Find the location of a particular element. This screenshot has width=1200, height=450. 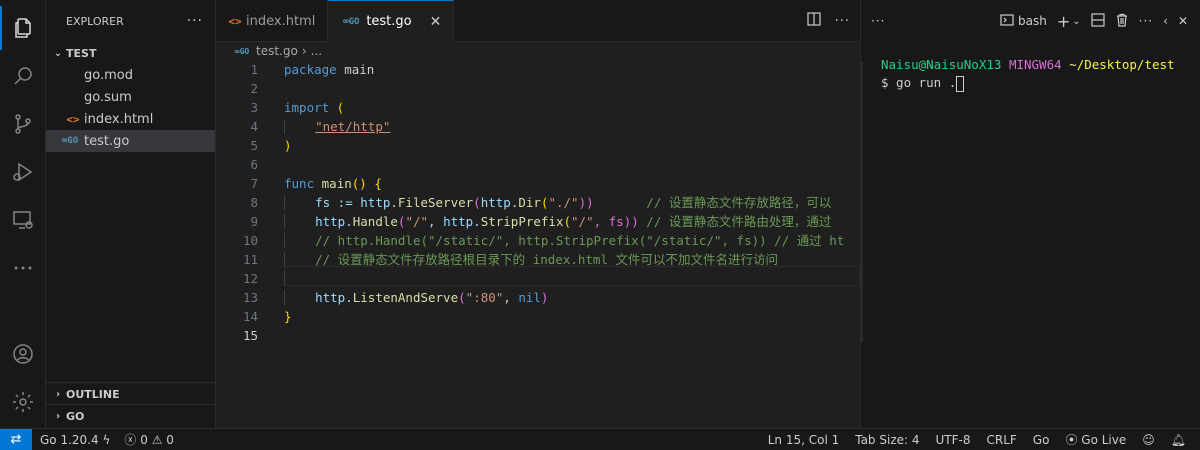

tab-test-go: ∞GO test.go ✕ is located at coordinates (391, 21).